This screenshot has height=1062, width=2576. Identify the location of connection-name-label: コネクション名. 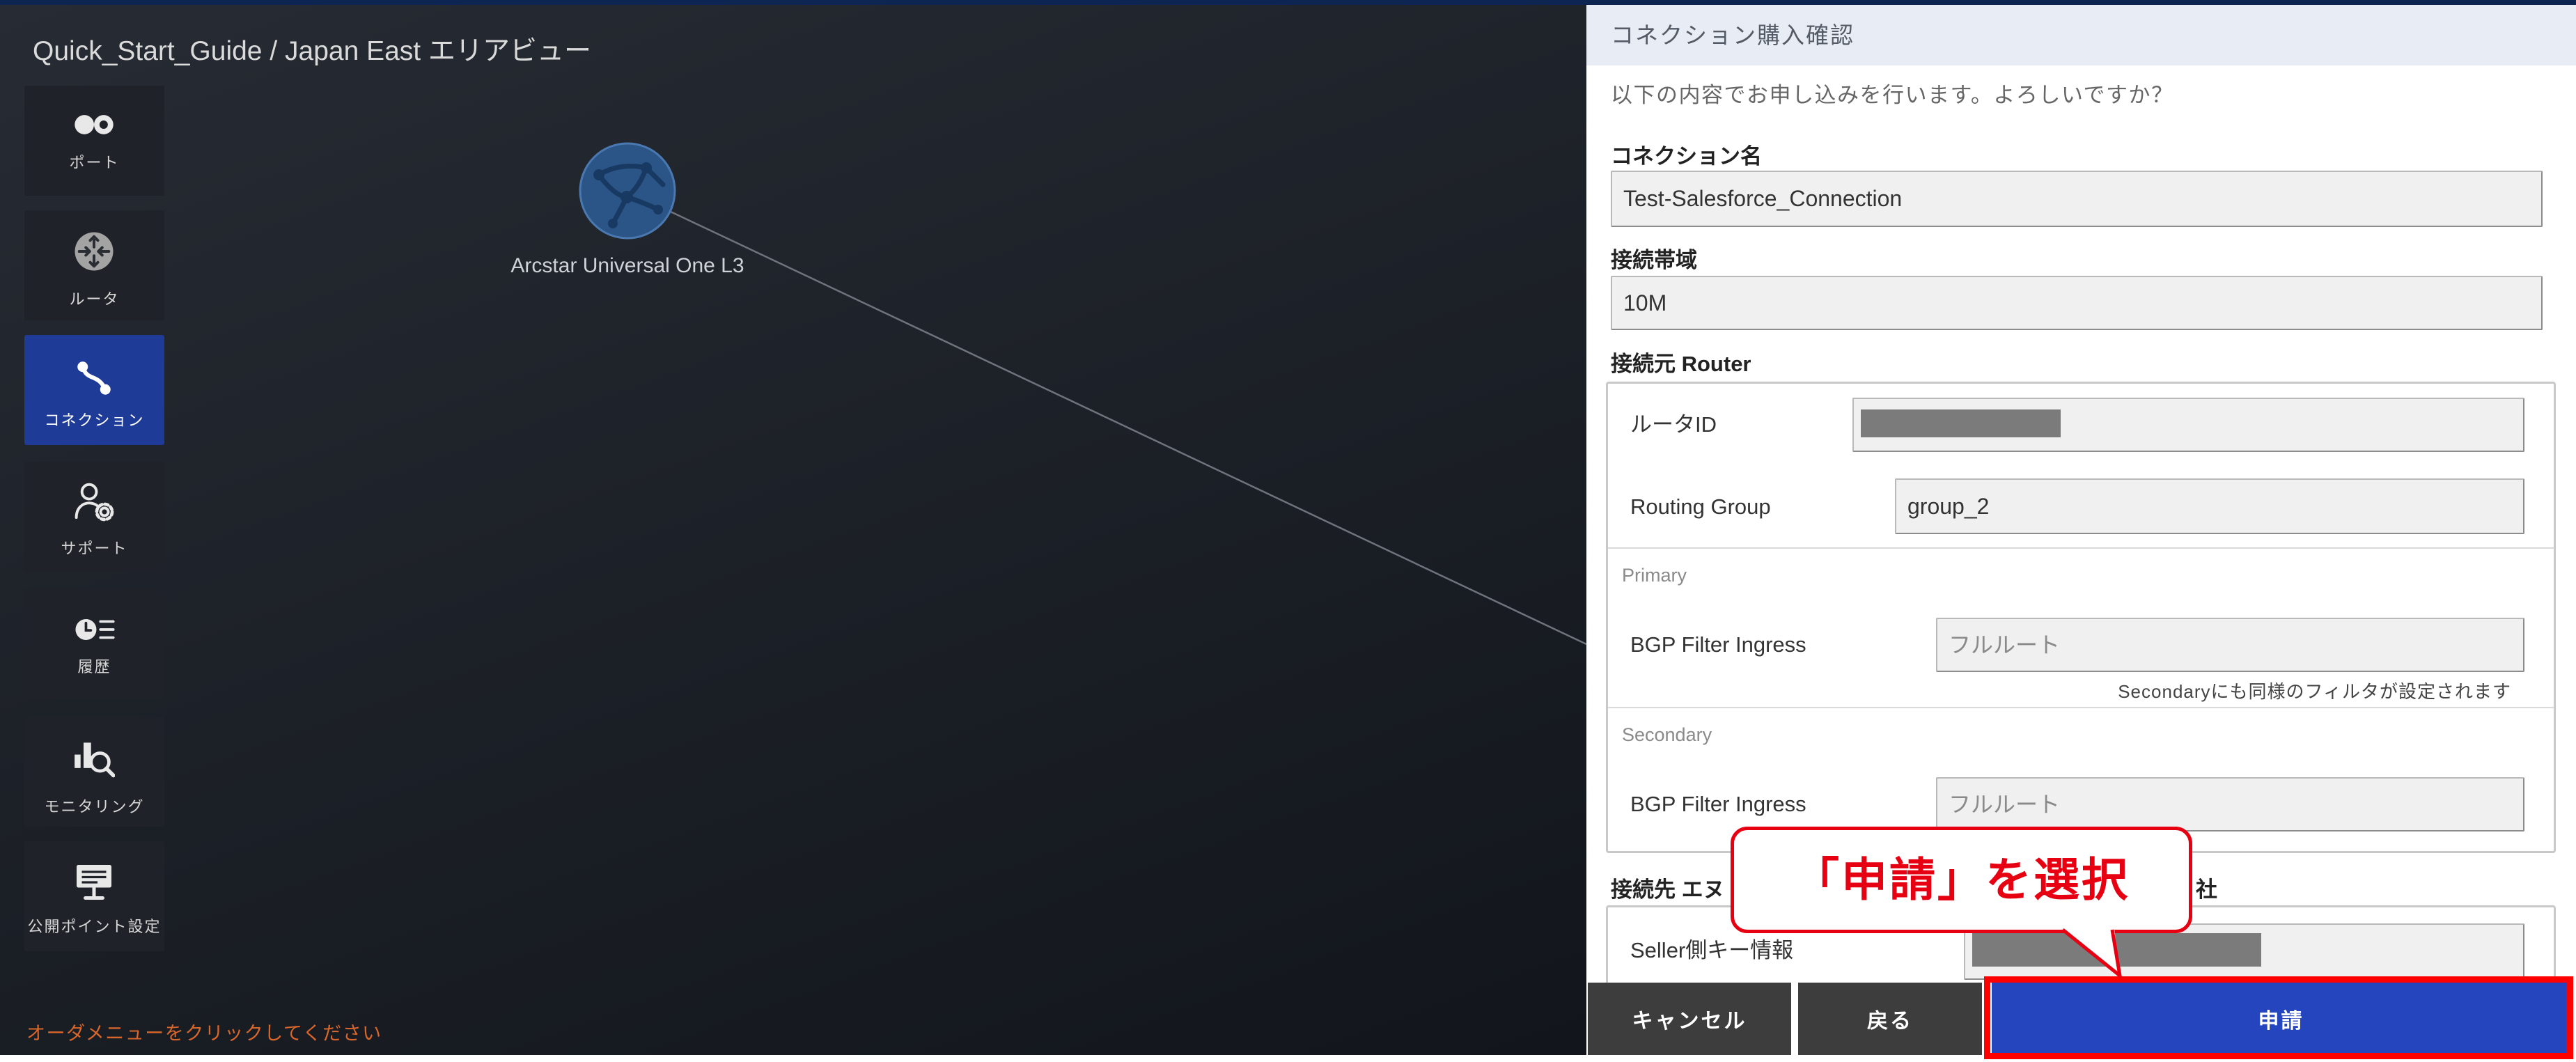
(1687, 156).